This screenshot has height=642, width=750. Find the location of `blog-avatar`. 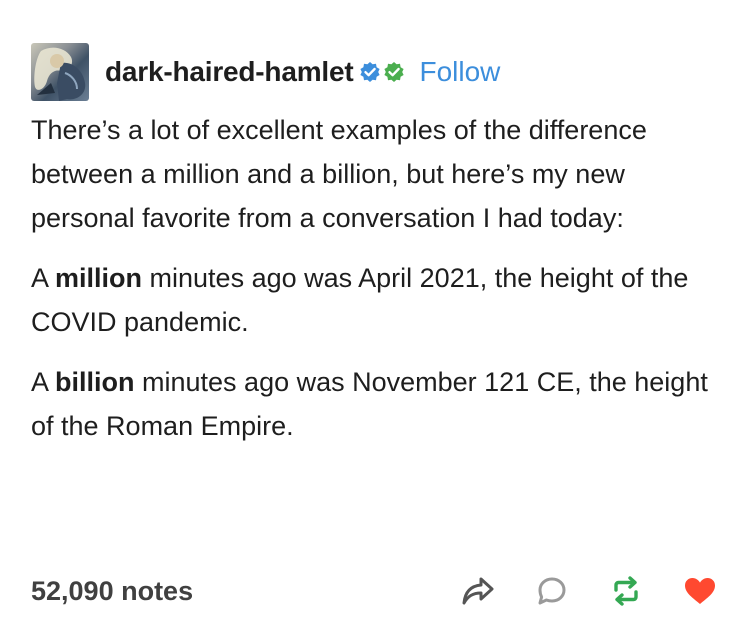

blog-avatar is located at coordinates (60, 72).